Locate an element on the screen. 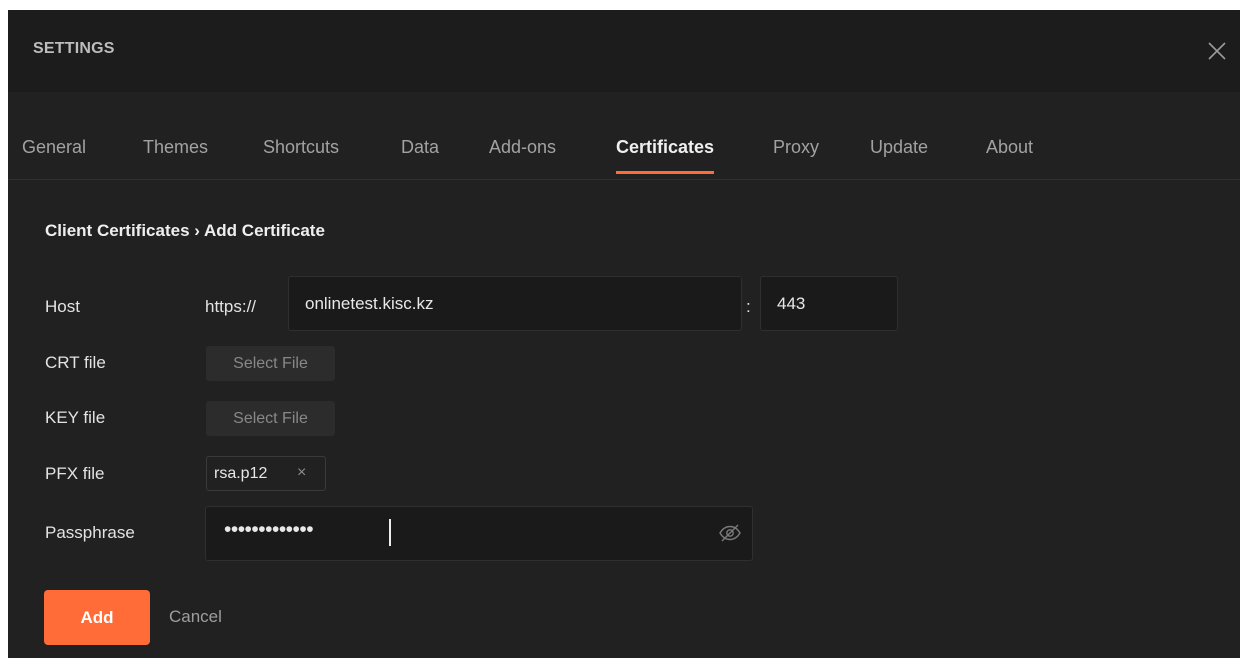 Image resolution: width=1246 pixels, height=658 pixels. add-button: Add is located at coordinates (97, 617).